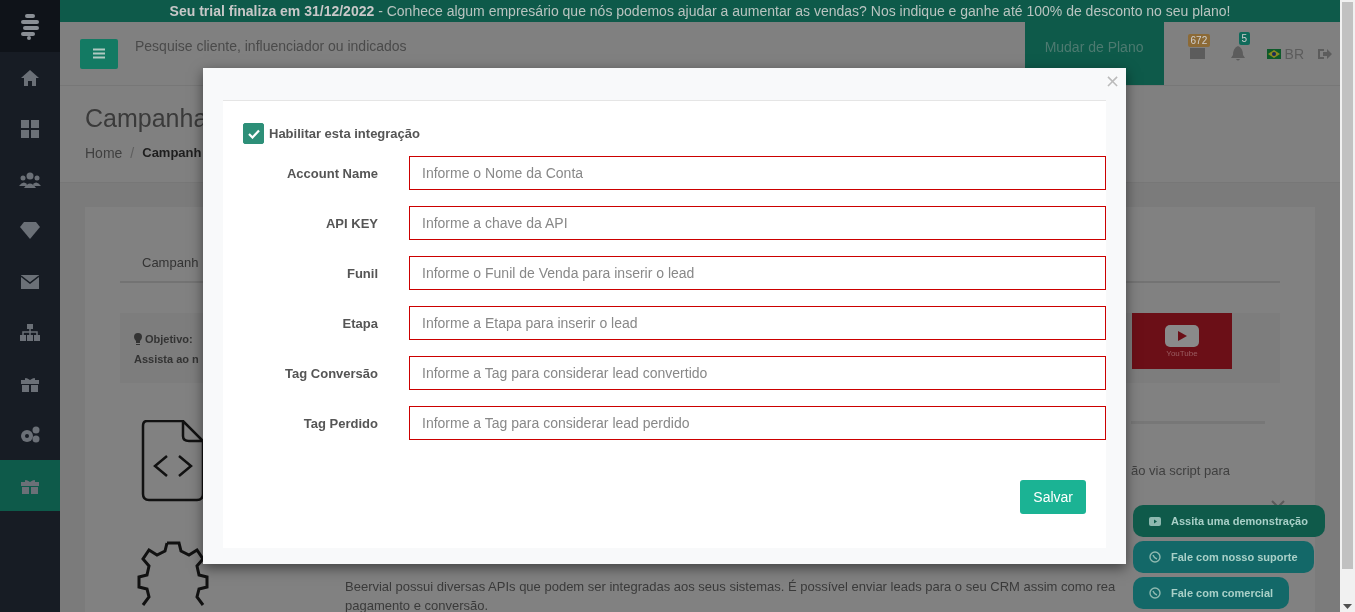 This screenshot has height=612, width=1355. What do you see at coordinates (1182, 341) in the screenshot?
I see `video-thumbnail: YouTube` at bounding box center [1182, 341].